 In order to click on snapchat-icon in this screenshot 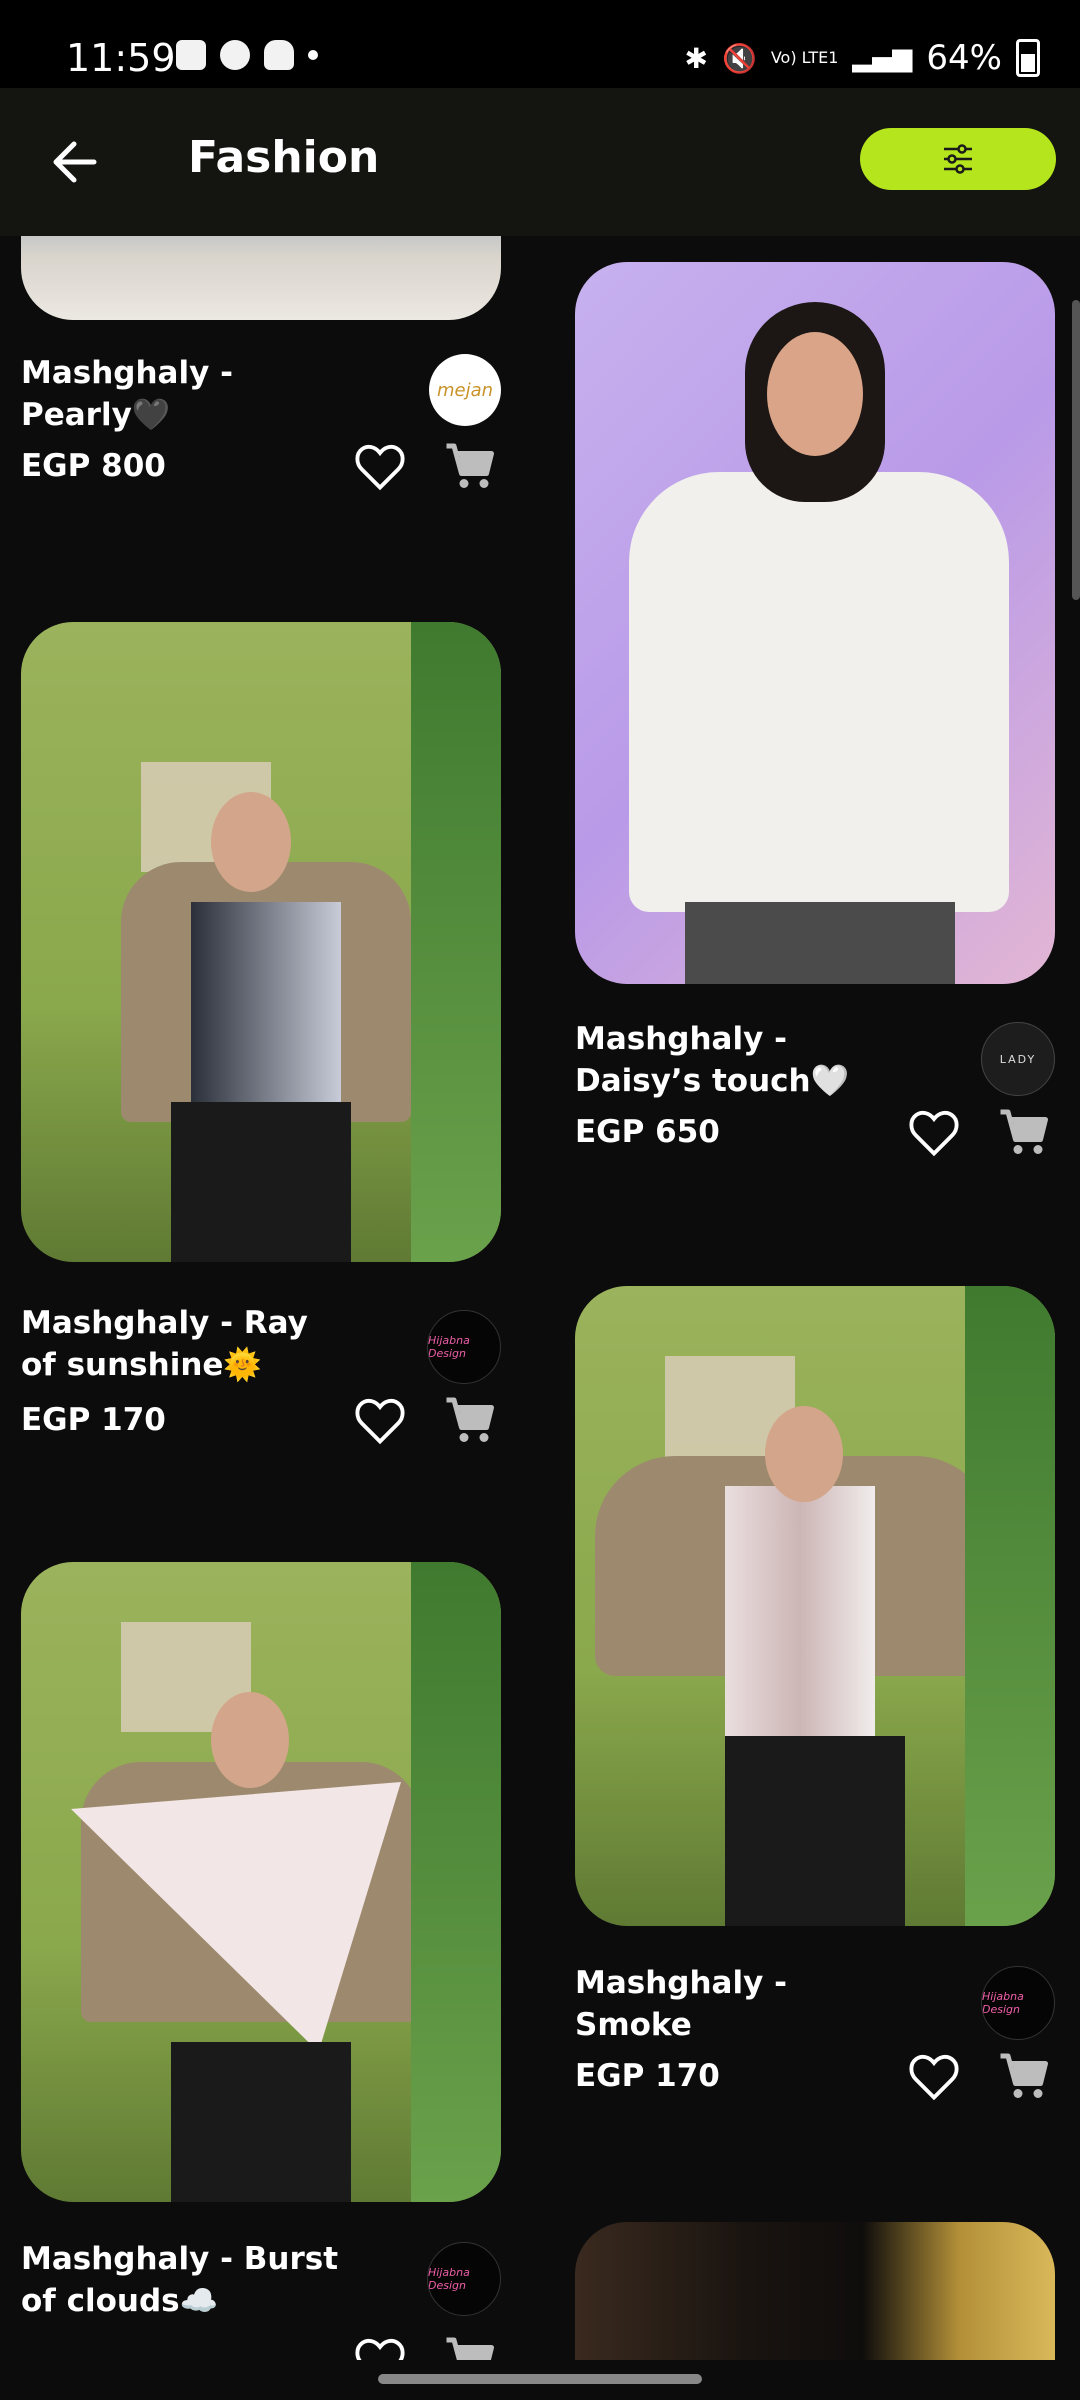, I will do `click(279, 55)`.